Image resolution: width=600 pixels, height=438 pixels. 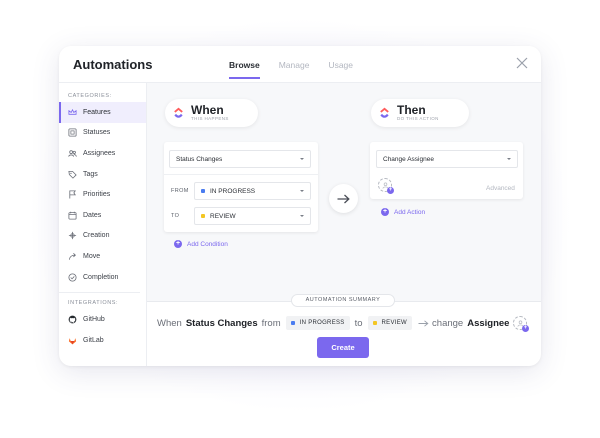 I want to click on close-icon, so click(x=522, y=63).